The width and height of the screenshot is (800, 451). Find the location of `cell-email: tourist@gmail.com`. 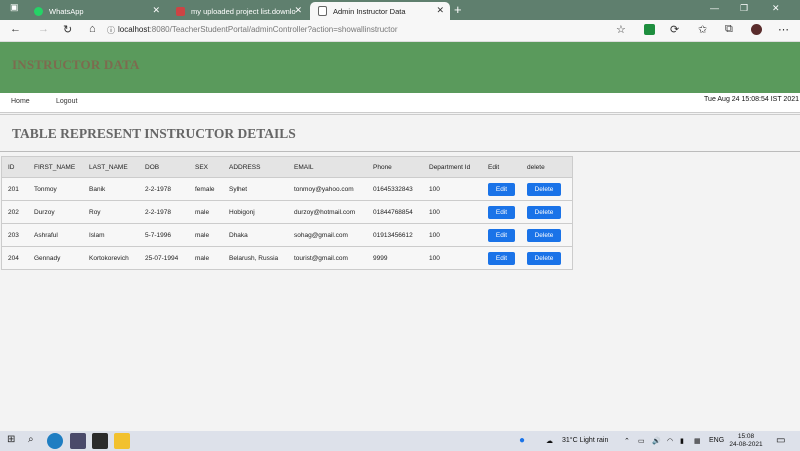

cell-email: tourist@gmail.com is located at coordinates (327, 258).